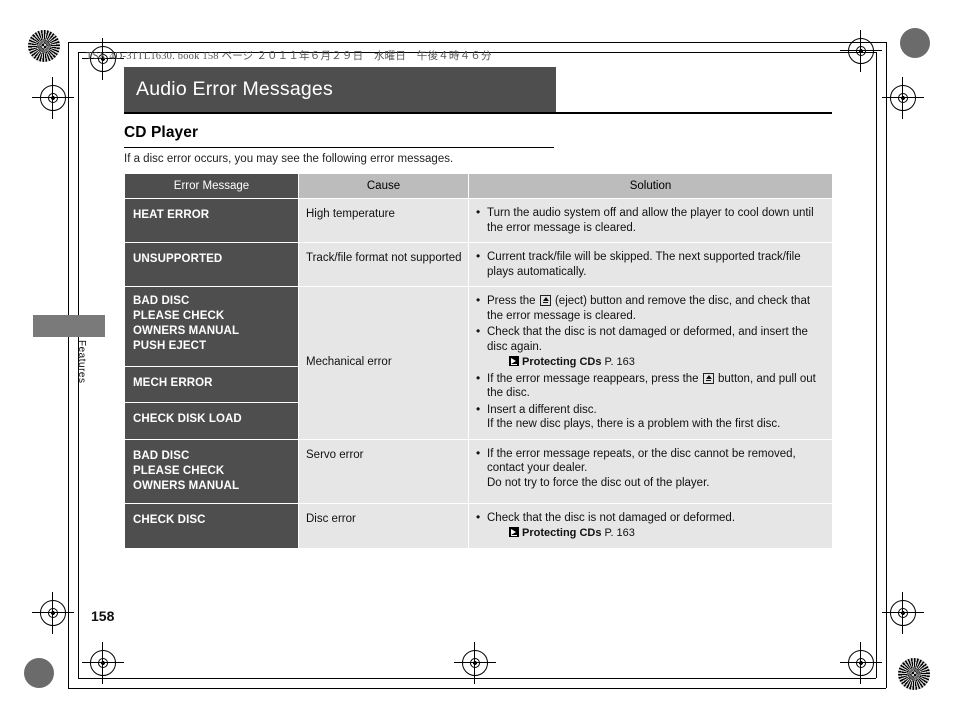 This screenshot has width=954, height=718. What do you see at coordinates (161, 132) in the screenshot?
I see `subsection-title: CD Player` at bounding box center [161, 132].